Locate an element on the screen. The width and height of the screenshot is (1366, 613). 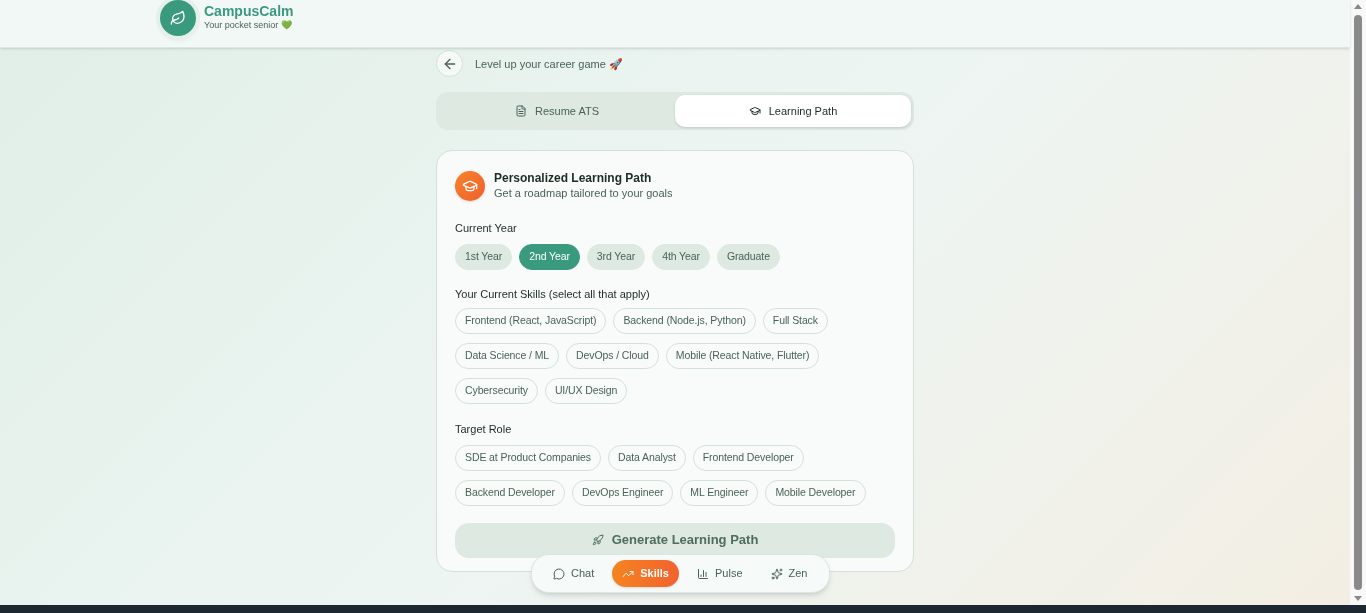
scroll-up-arrow-icon is located at coordinates (1358, 6).